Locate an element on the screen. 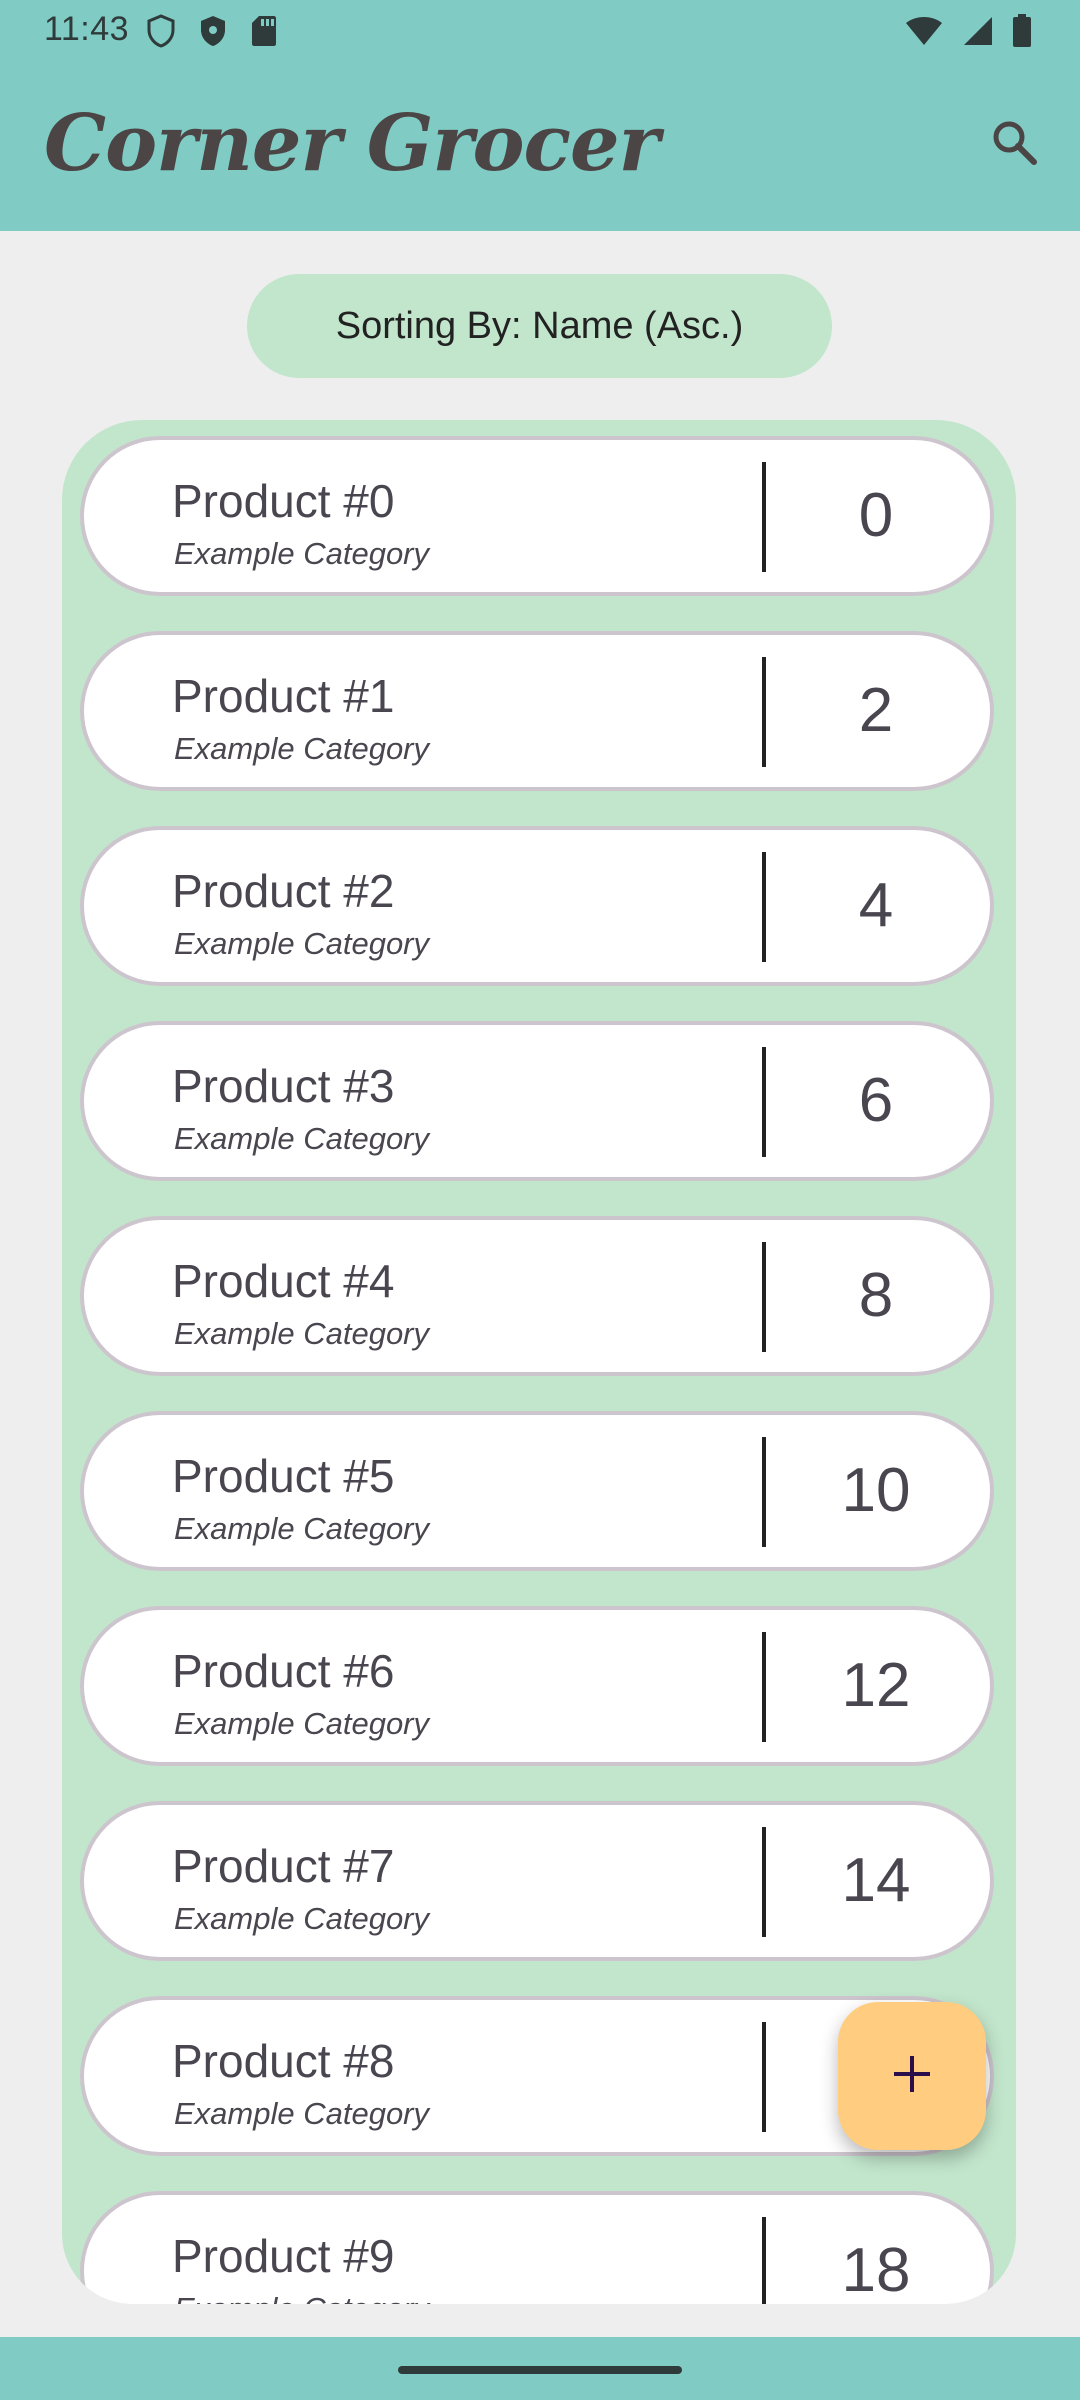 The width and height of the screenshot is (1080, 2400). wifi-icon is located at coordinates (924, 33).